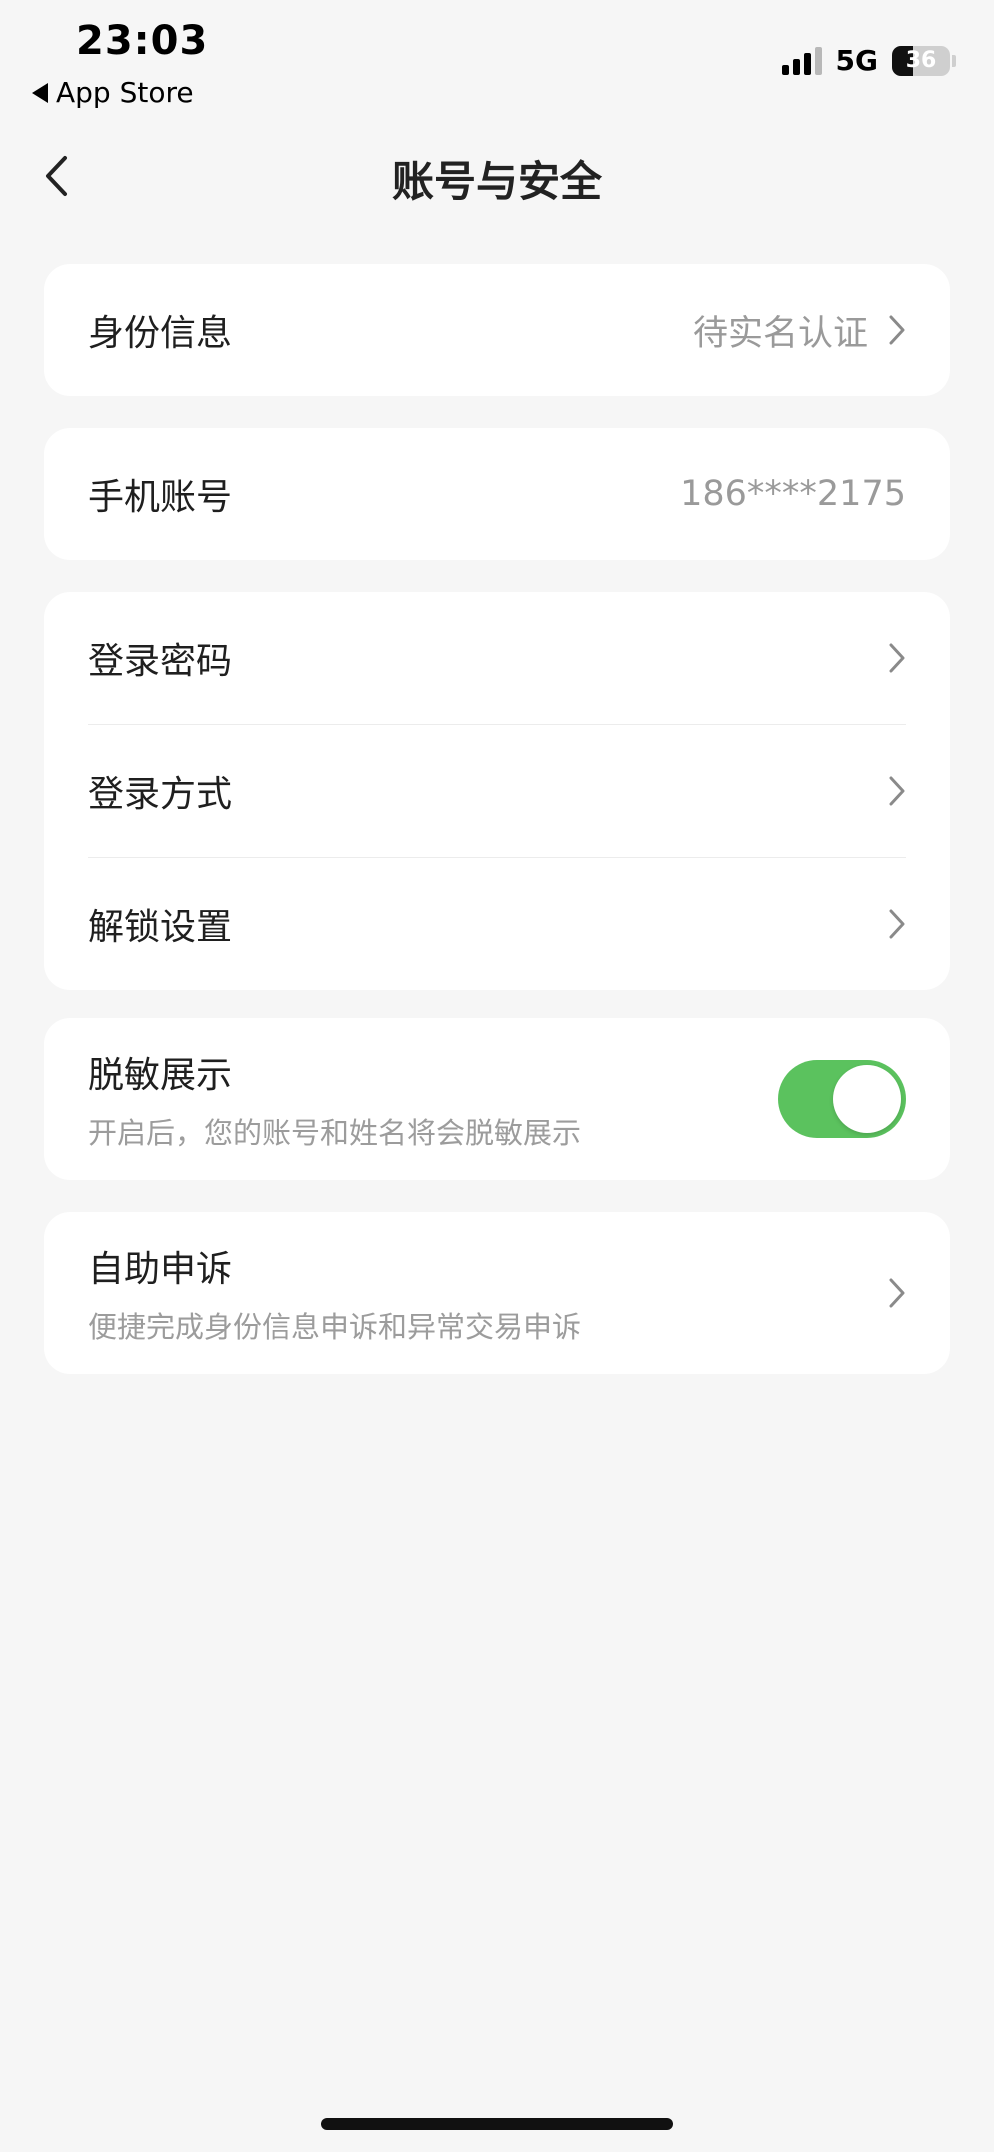 This screenshot has width=994, height=2152. I want to click on battery-percent: 36, so click(921, 60).